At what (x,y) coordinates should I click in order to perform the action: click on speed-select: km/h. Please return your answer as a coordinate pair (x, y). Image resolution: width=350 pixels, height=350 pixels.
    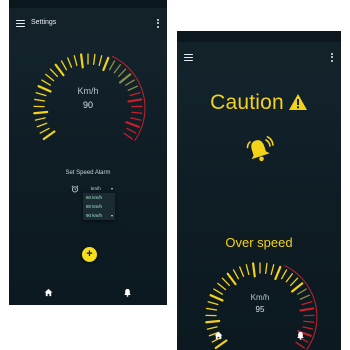
    Looking at the image, I should click on (99, 188).